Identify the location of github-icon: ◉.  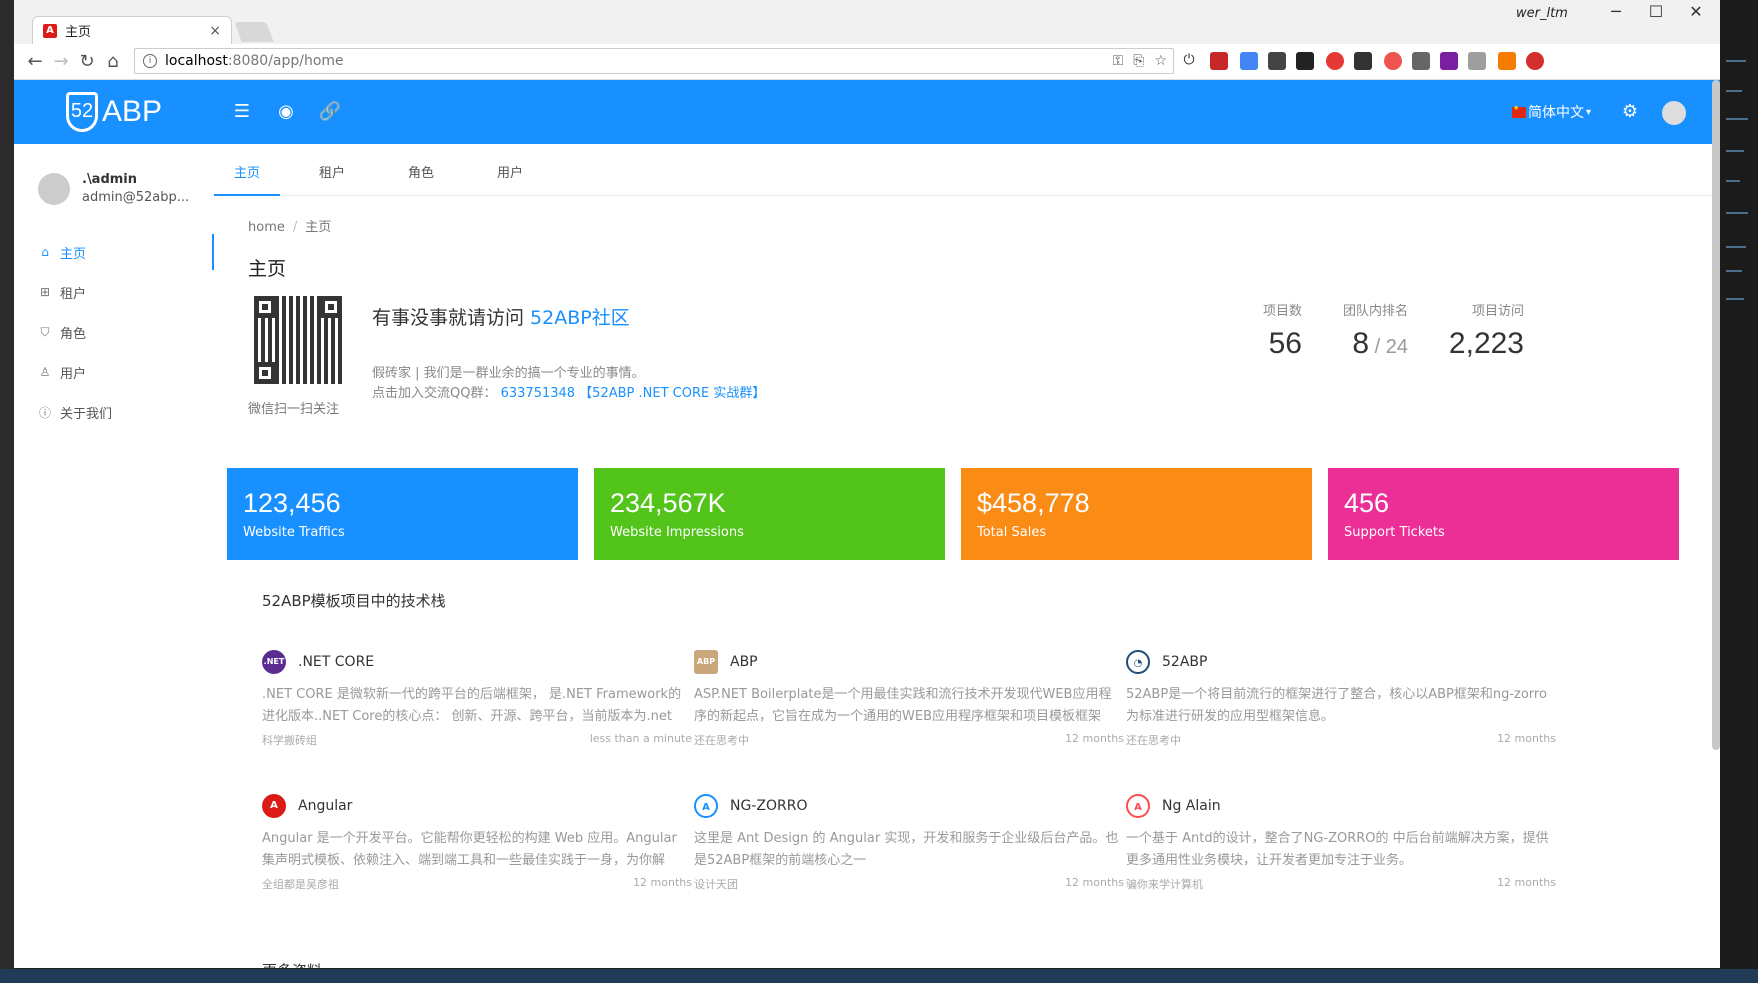
(286, 112).